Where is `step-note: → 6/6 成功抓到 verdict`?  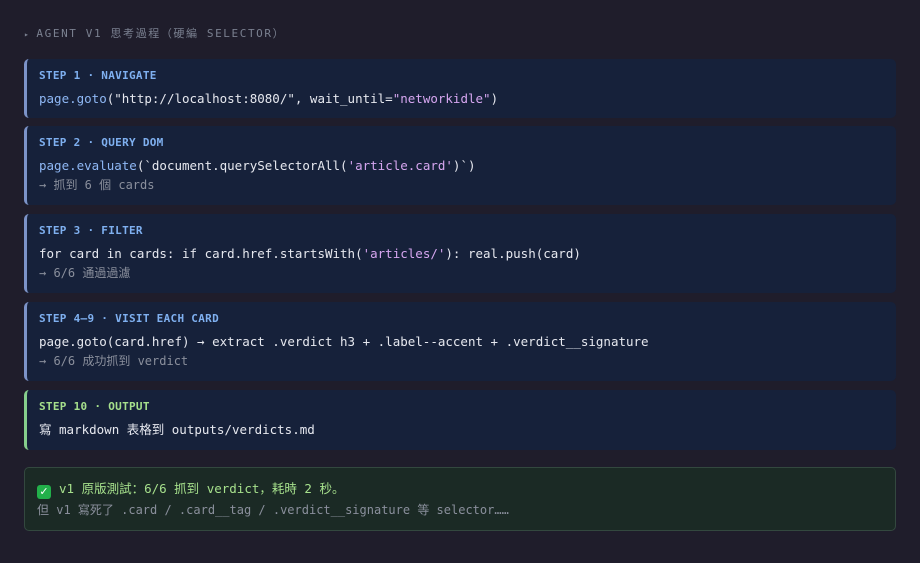 step-note: → 6/6 成功抓到 verdict is located at coordinates (114, 361).